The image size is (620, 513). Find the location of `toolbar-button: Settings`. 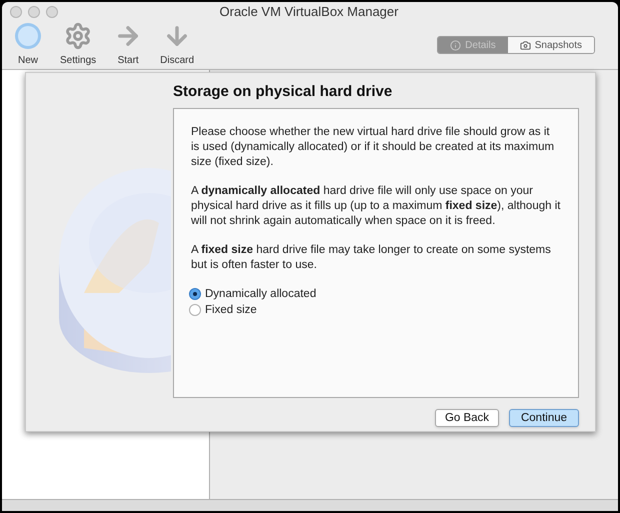

toolbar-button: Settings is located at coordinates (78, 45).